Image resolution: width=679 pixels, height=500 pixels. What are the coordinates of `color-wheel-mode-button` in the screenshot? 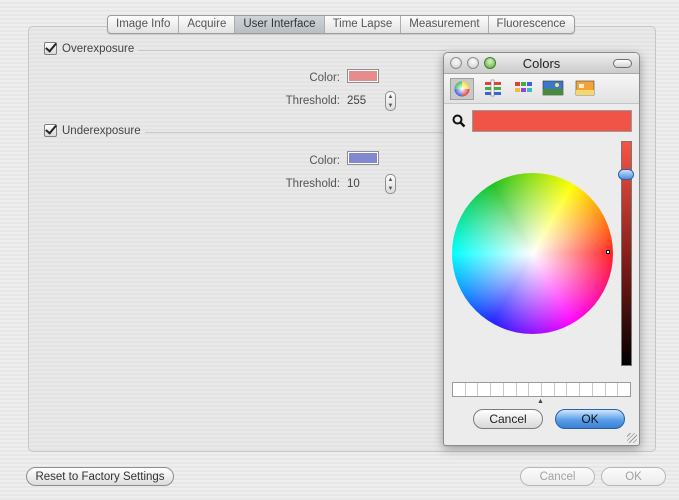 It's located at (462, 89).